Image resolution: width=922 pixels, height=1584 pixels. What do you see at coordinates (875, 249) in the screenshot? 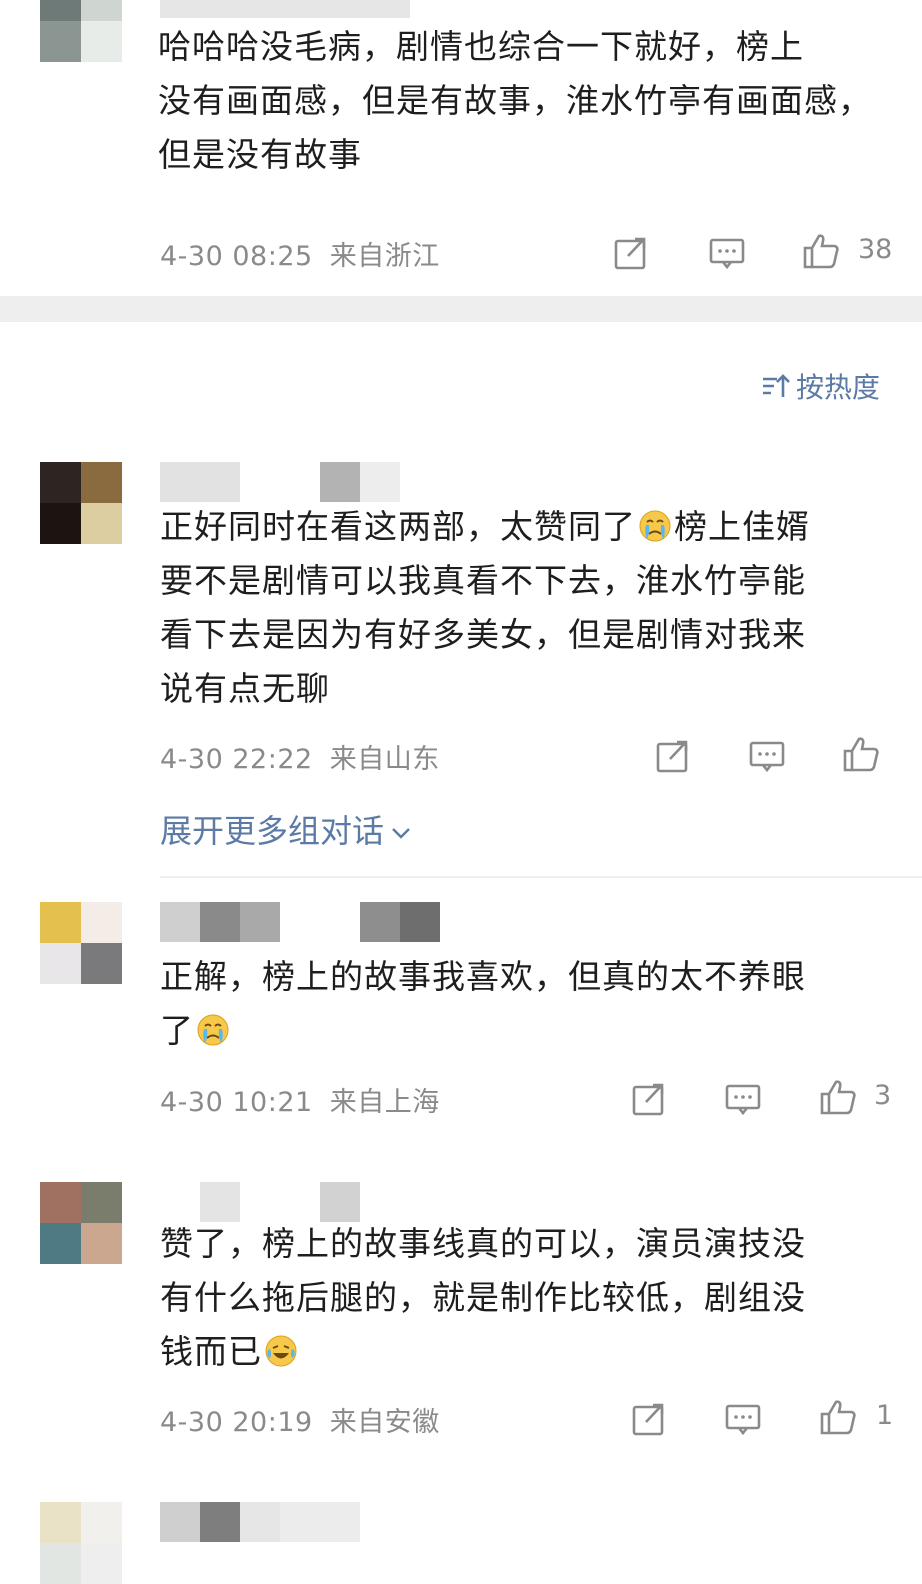
I see `like-count: 38` at bounding box center [875, 249].